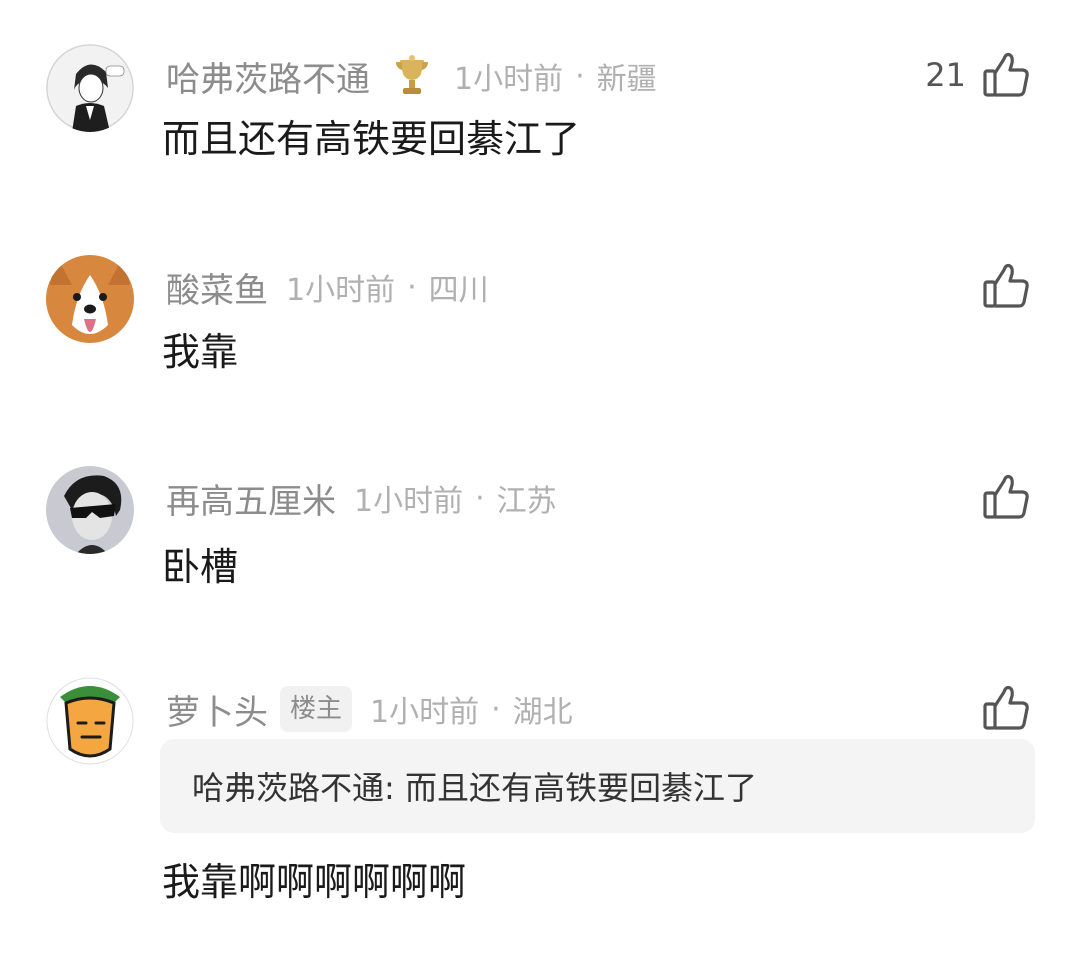  I want to click on comment-text: 我靠, so click(200, 352).